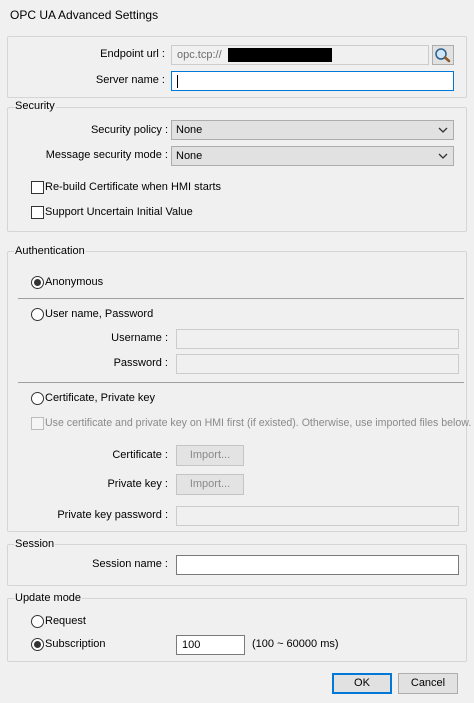 This screenshot has width=474, height=703. Describe the element at coordinates (312, 81) in the screenshot. I see `server-name-input` at that location.